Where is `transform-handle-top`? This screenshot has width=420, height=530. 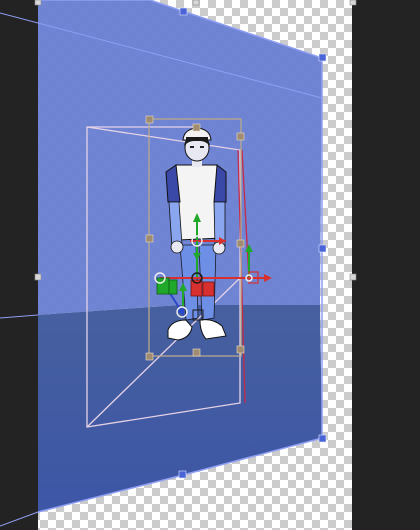 transform-handle-top is located at coordinates (196, 127).